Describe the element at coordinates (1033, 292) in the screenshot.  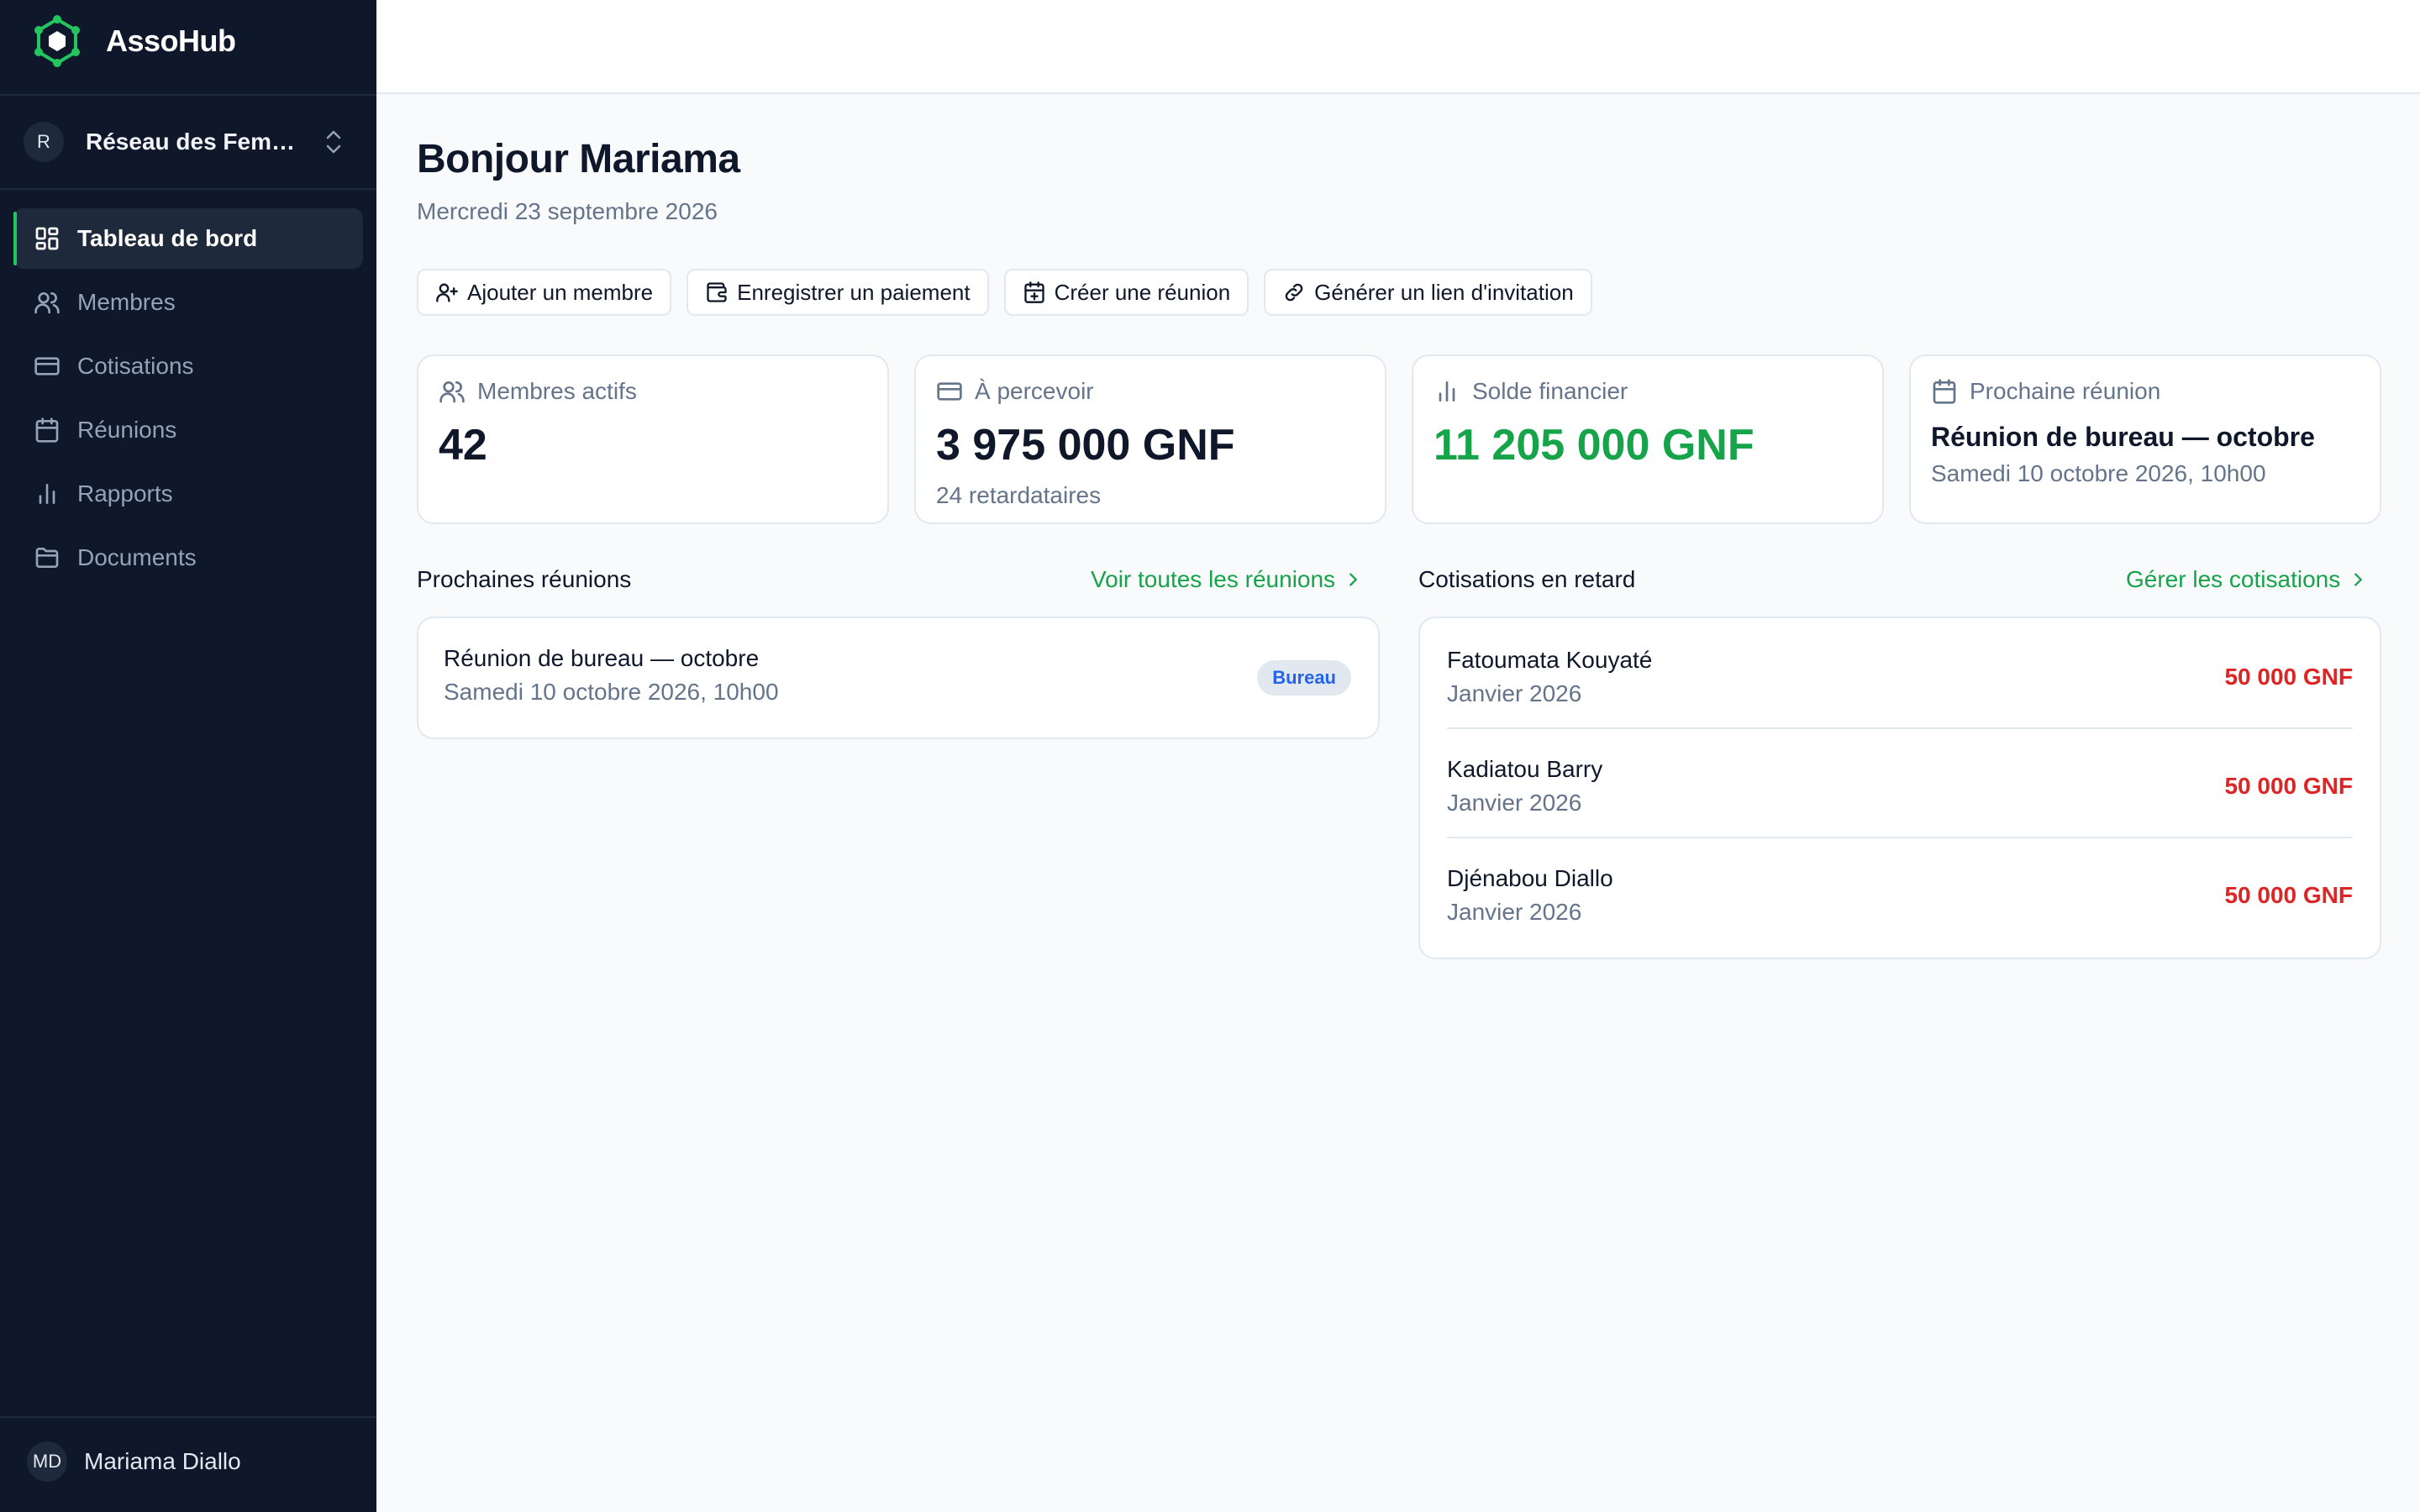
I see `calendar-plus-icon` at that location.